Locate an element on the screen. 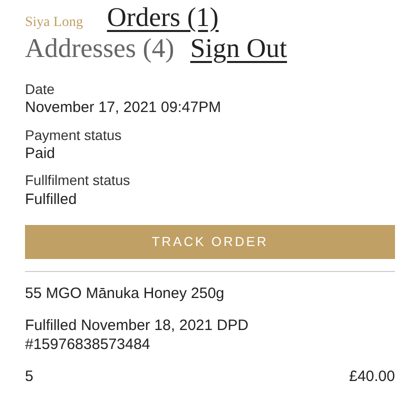 The width and height of the screenshot is (420, 420). account-link: Orders (1) is located at coordinates (162, 18).